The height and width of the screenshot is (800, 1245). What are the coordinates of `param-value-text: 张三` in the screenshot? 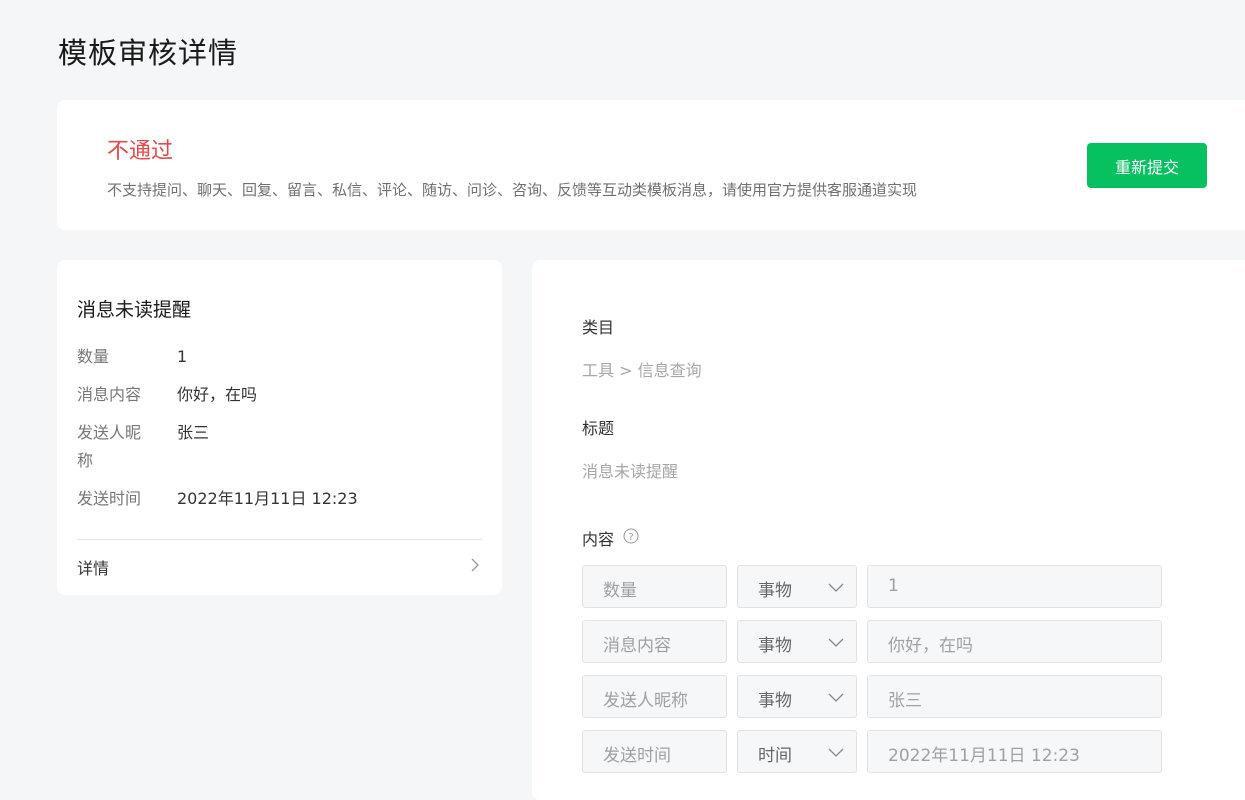 It's located at (905, 701).